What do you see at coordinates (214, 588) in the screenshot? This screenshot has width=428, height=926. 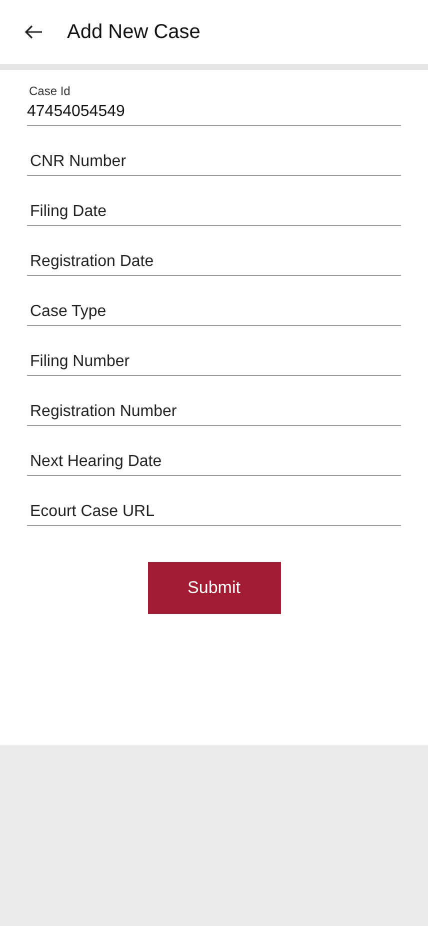 I see `submit-button: Submit` at bounding box center [214, 588].